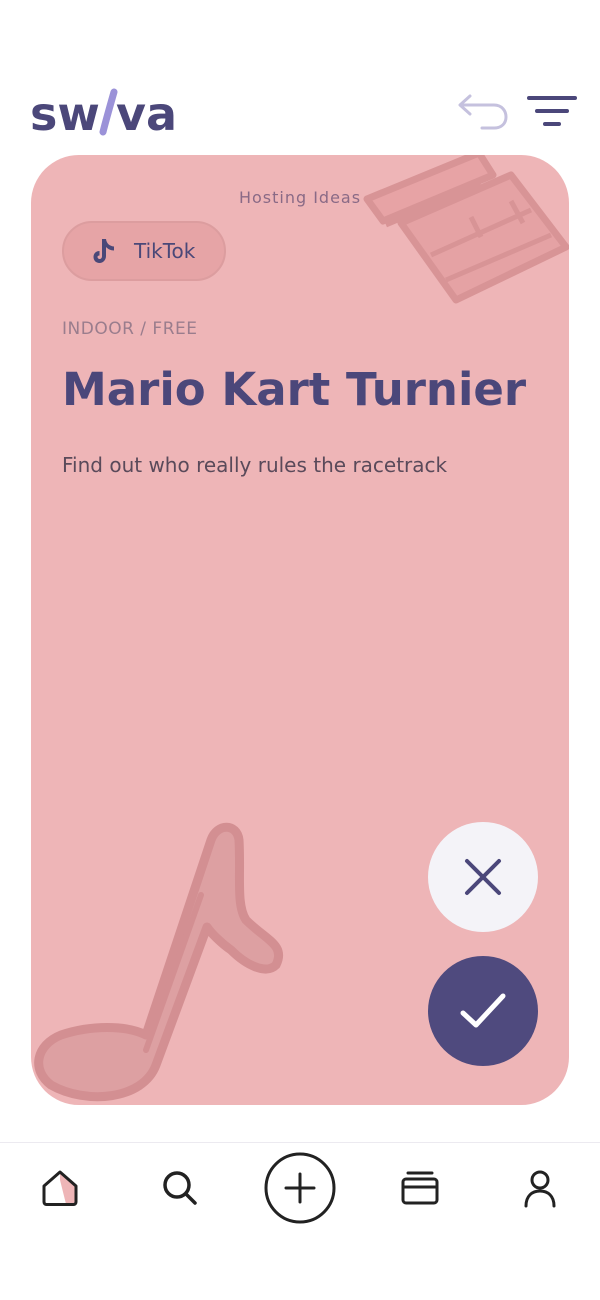  I want to click on undo-icon, so click(483, 112).